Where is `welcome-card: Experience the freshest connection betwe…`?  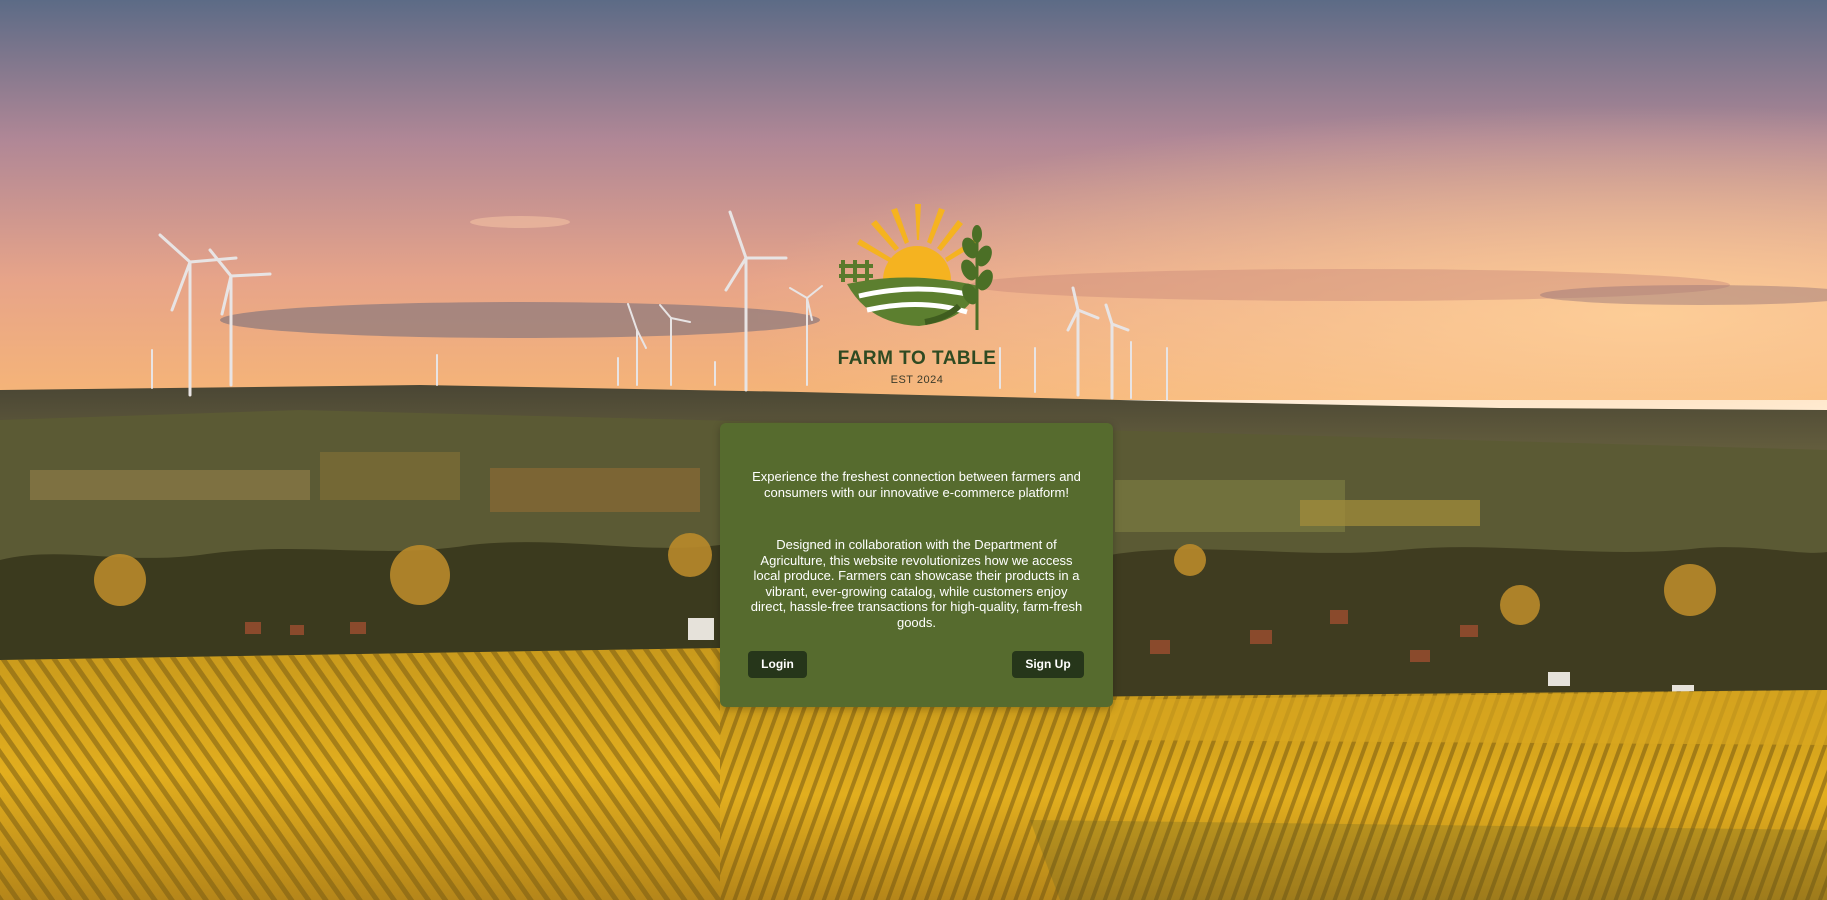 welcome-card: Experience the freshest connection betwe… is located at coordinates (916, 565).